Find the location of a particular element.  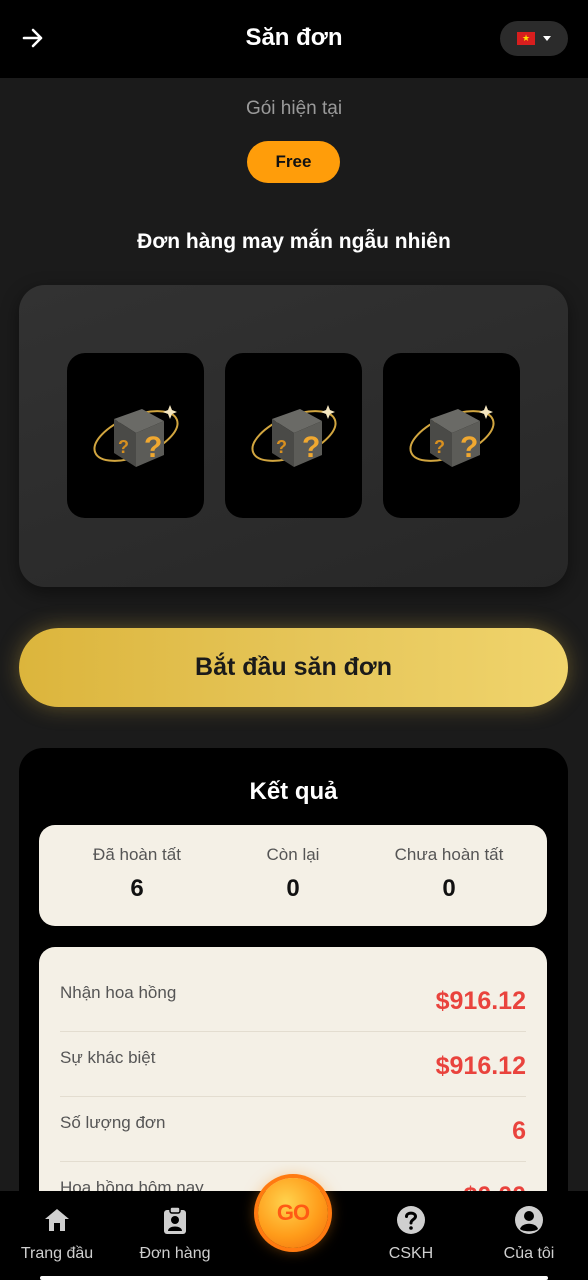

language-selector: ★ is located at coordinates (534, 38).